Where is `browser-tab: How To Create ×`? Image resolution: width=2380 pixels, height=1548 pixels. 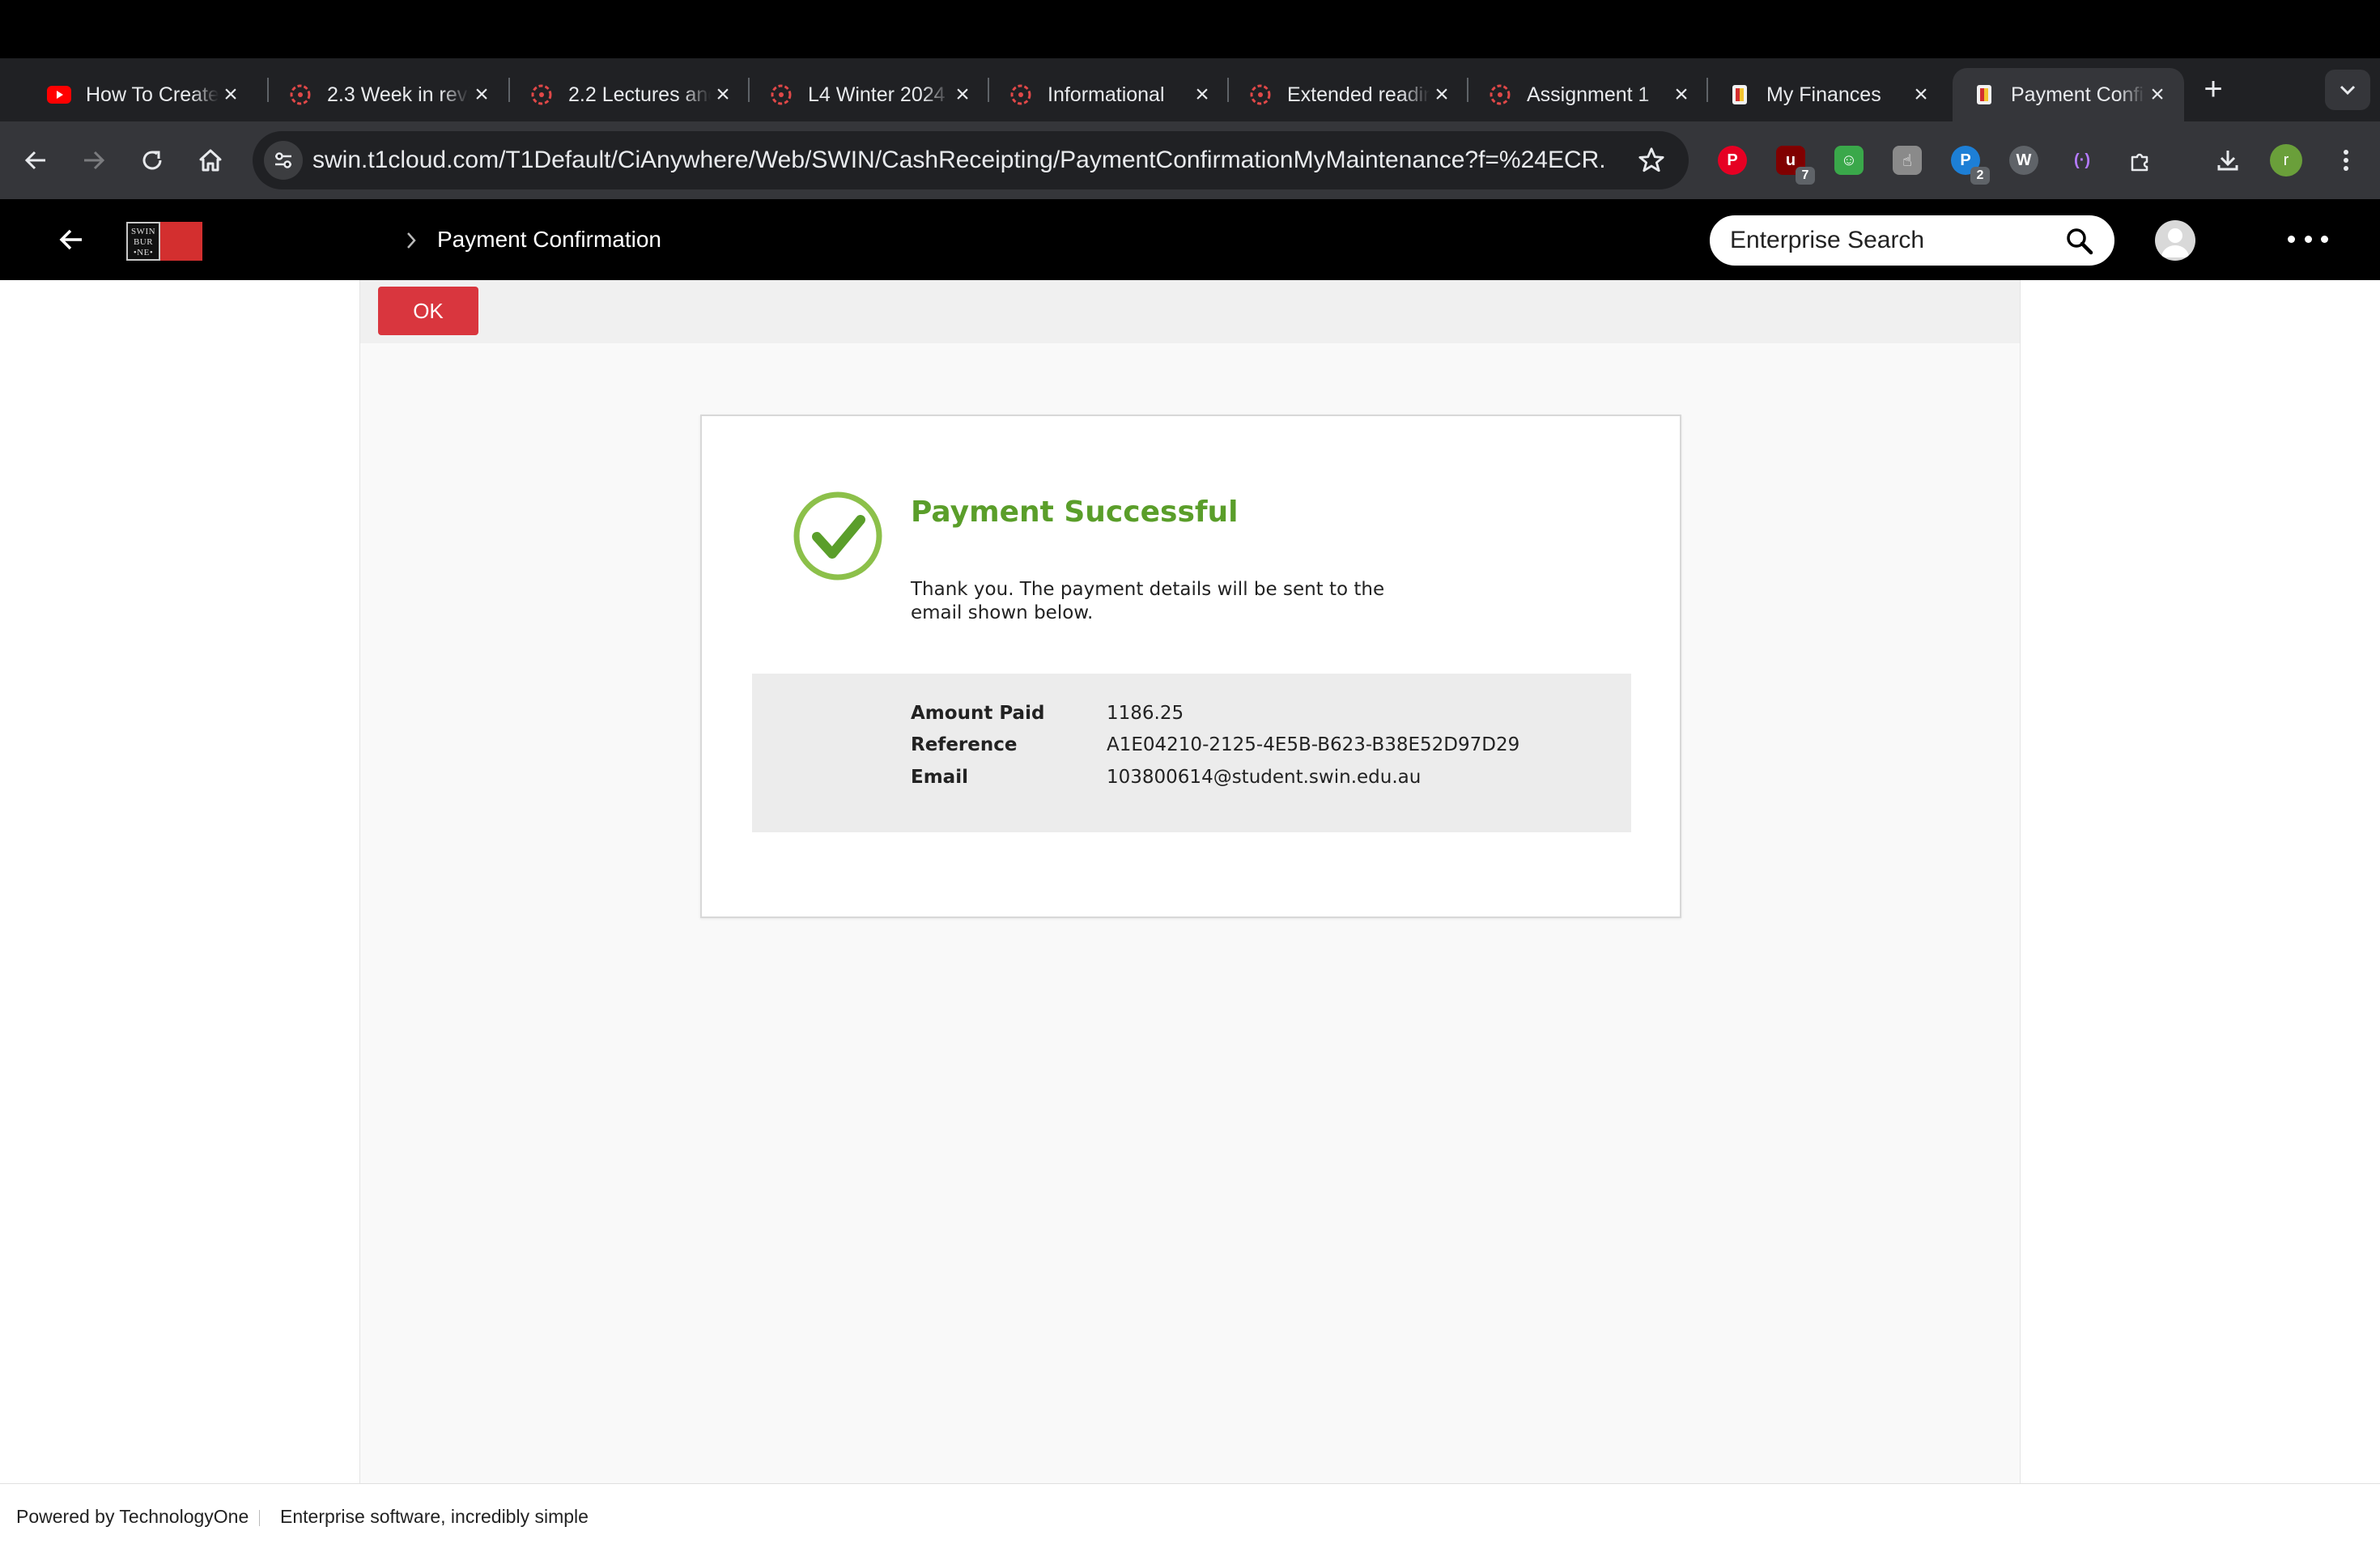
browser-tab: How To Create × is located at coordinates (142, 95).